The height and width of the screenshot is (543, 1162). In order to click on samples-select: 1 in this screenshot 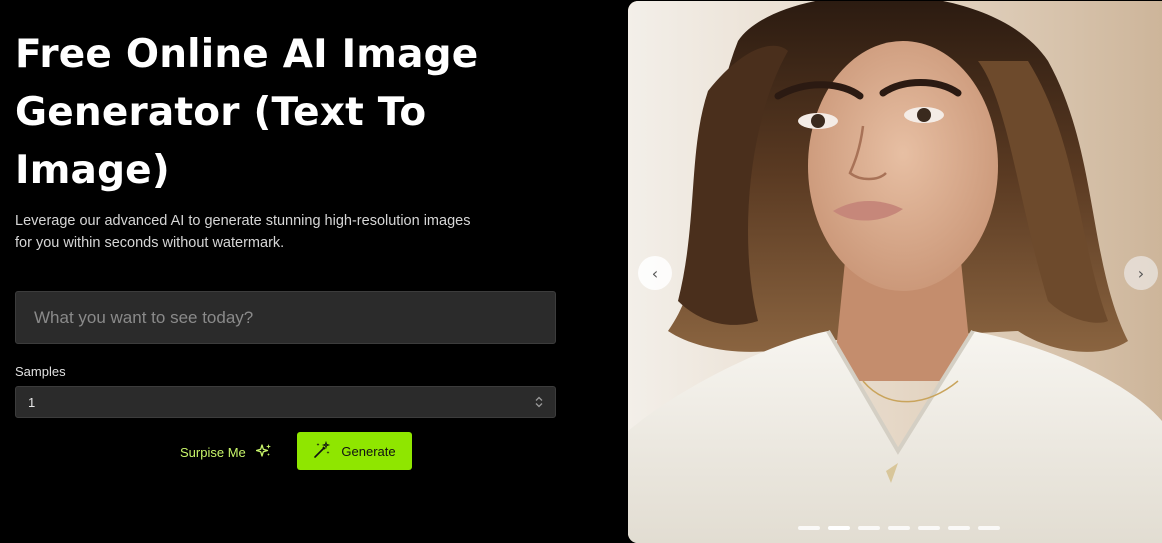, I will do `click(285, 402)`.